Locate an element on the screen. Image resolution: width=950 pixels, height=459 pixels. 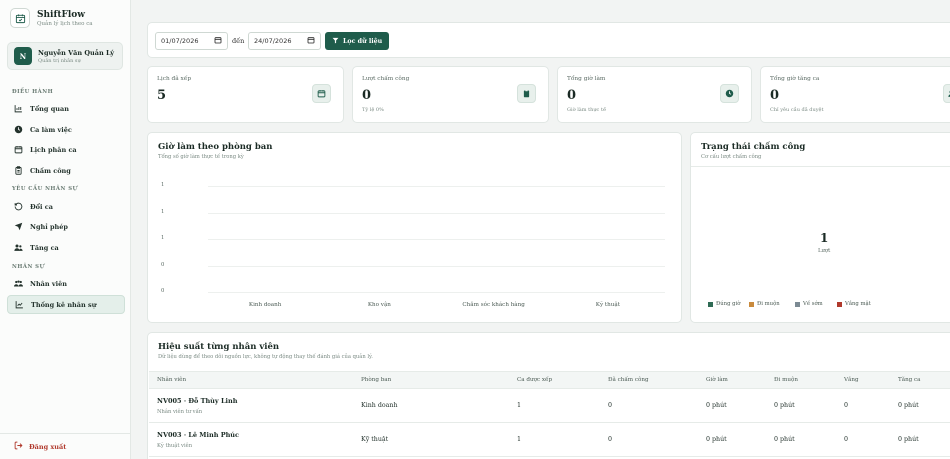
sidebar-item-cham-cong: Chấm công is located at coordinates (66, 170).